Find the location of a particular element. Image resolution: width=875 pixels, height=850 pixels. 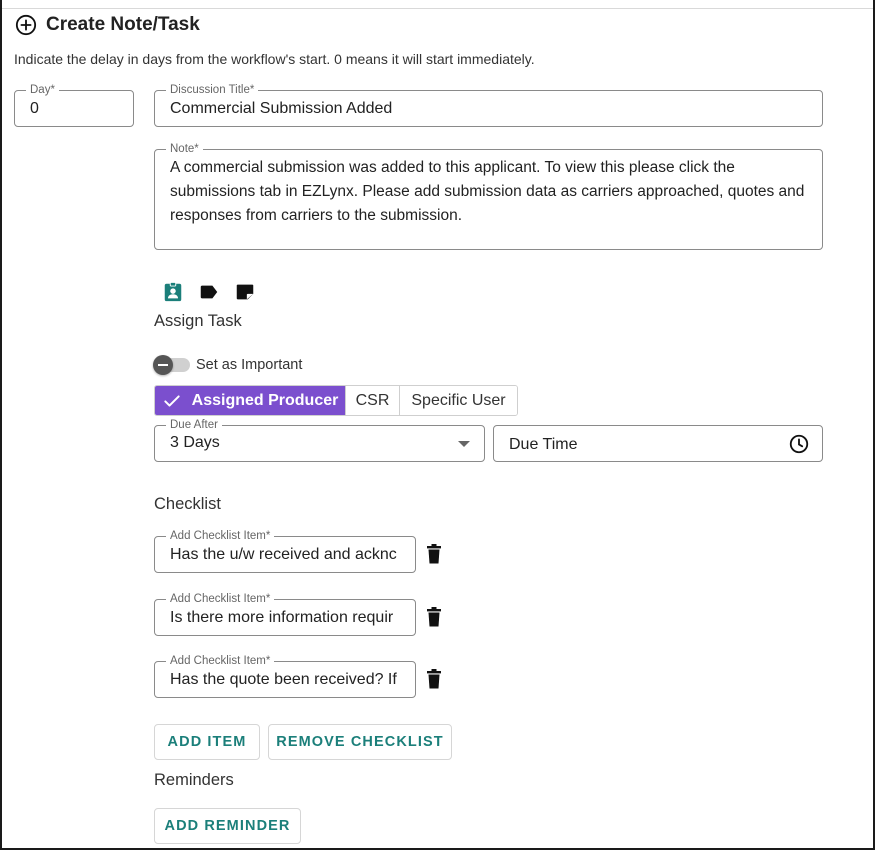

checklist-label: Checklist is located at coordinates (187, 504).